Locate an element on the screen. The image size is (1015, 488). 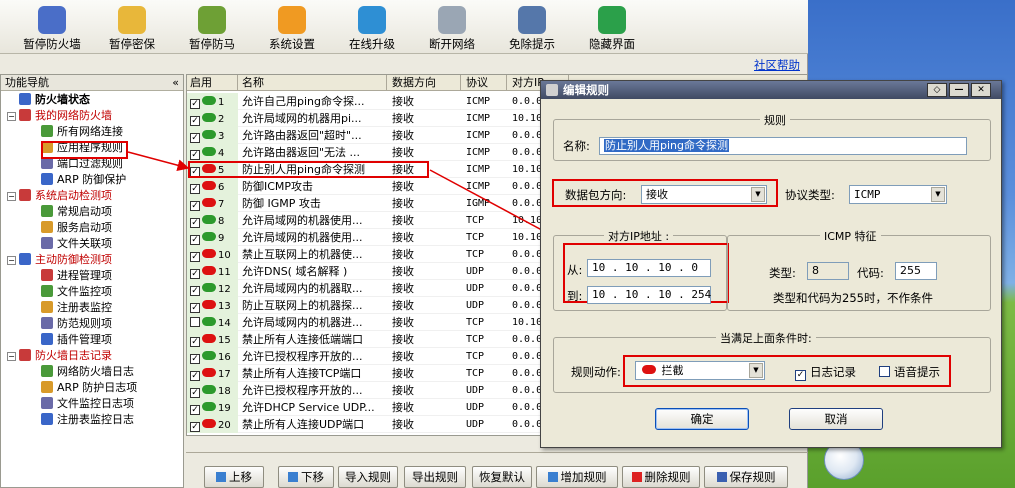
rule-button-7: 删除规则 is located at coordinates (661, 477).